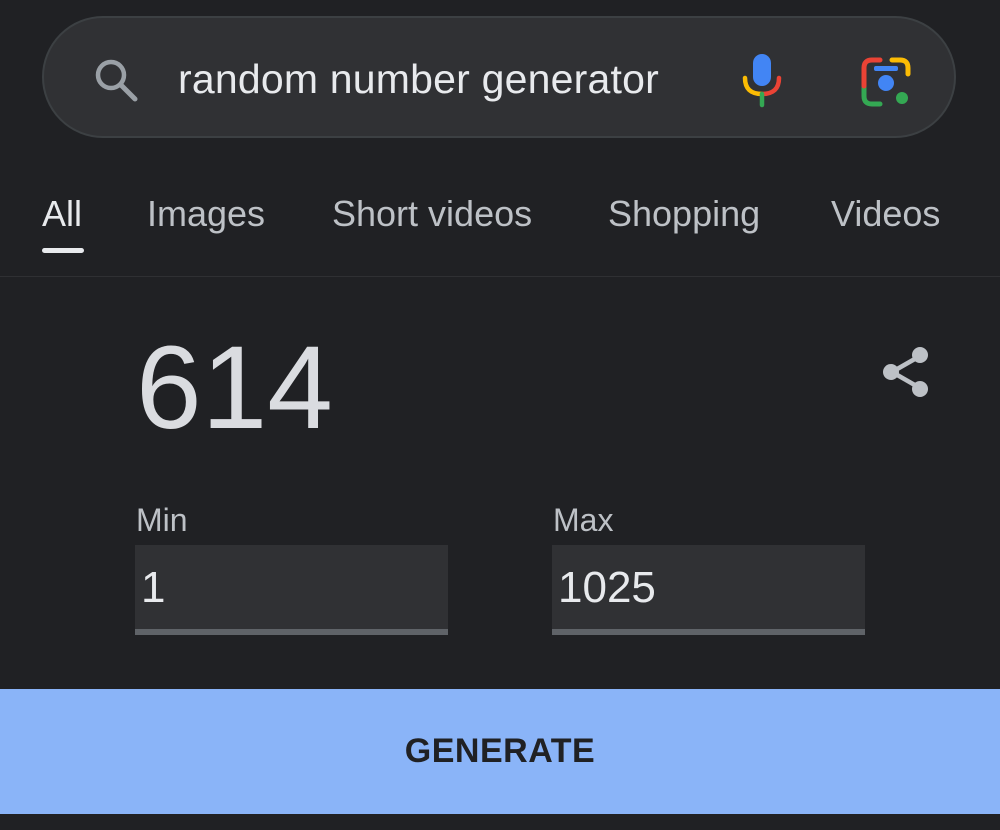 This screenshot has width=1000, height=830. Describe the element at coordinates (708, 590) in the screenshot. I see `max-field: 1025` at that location.